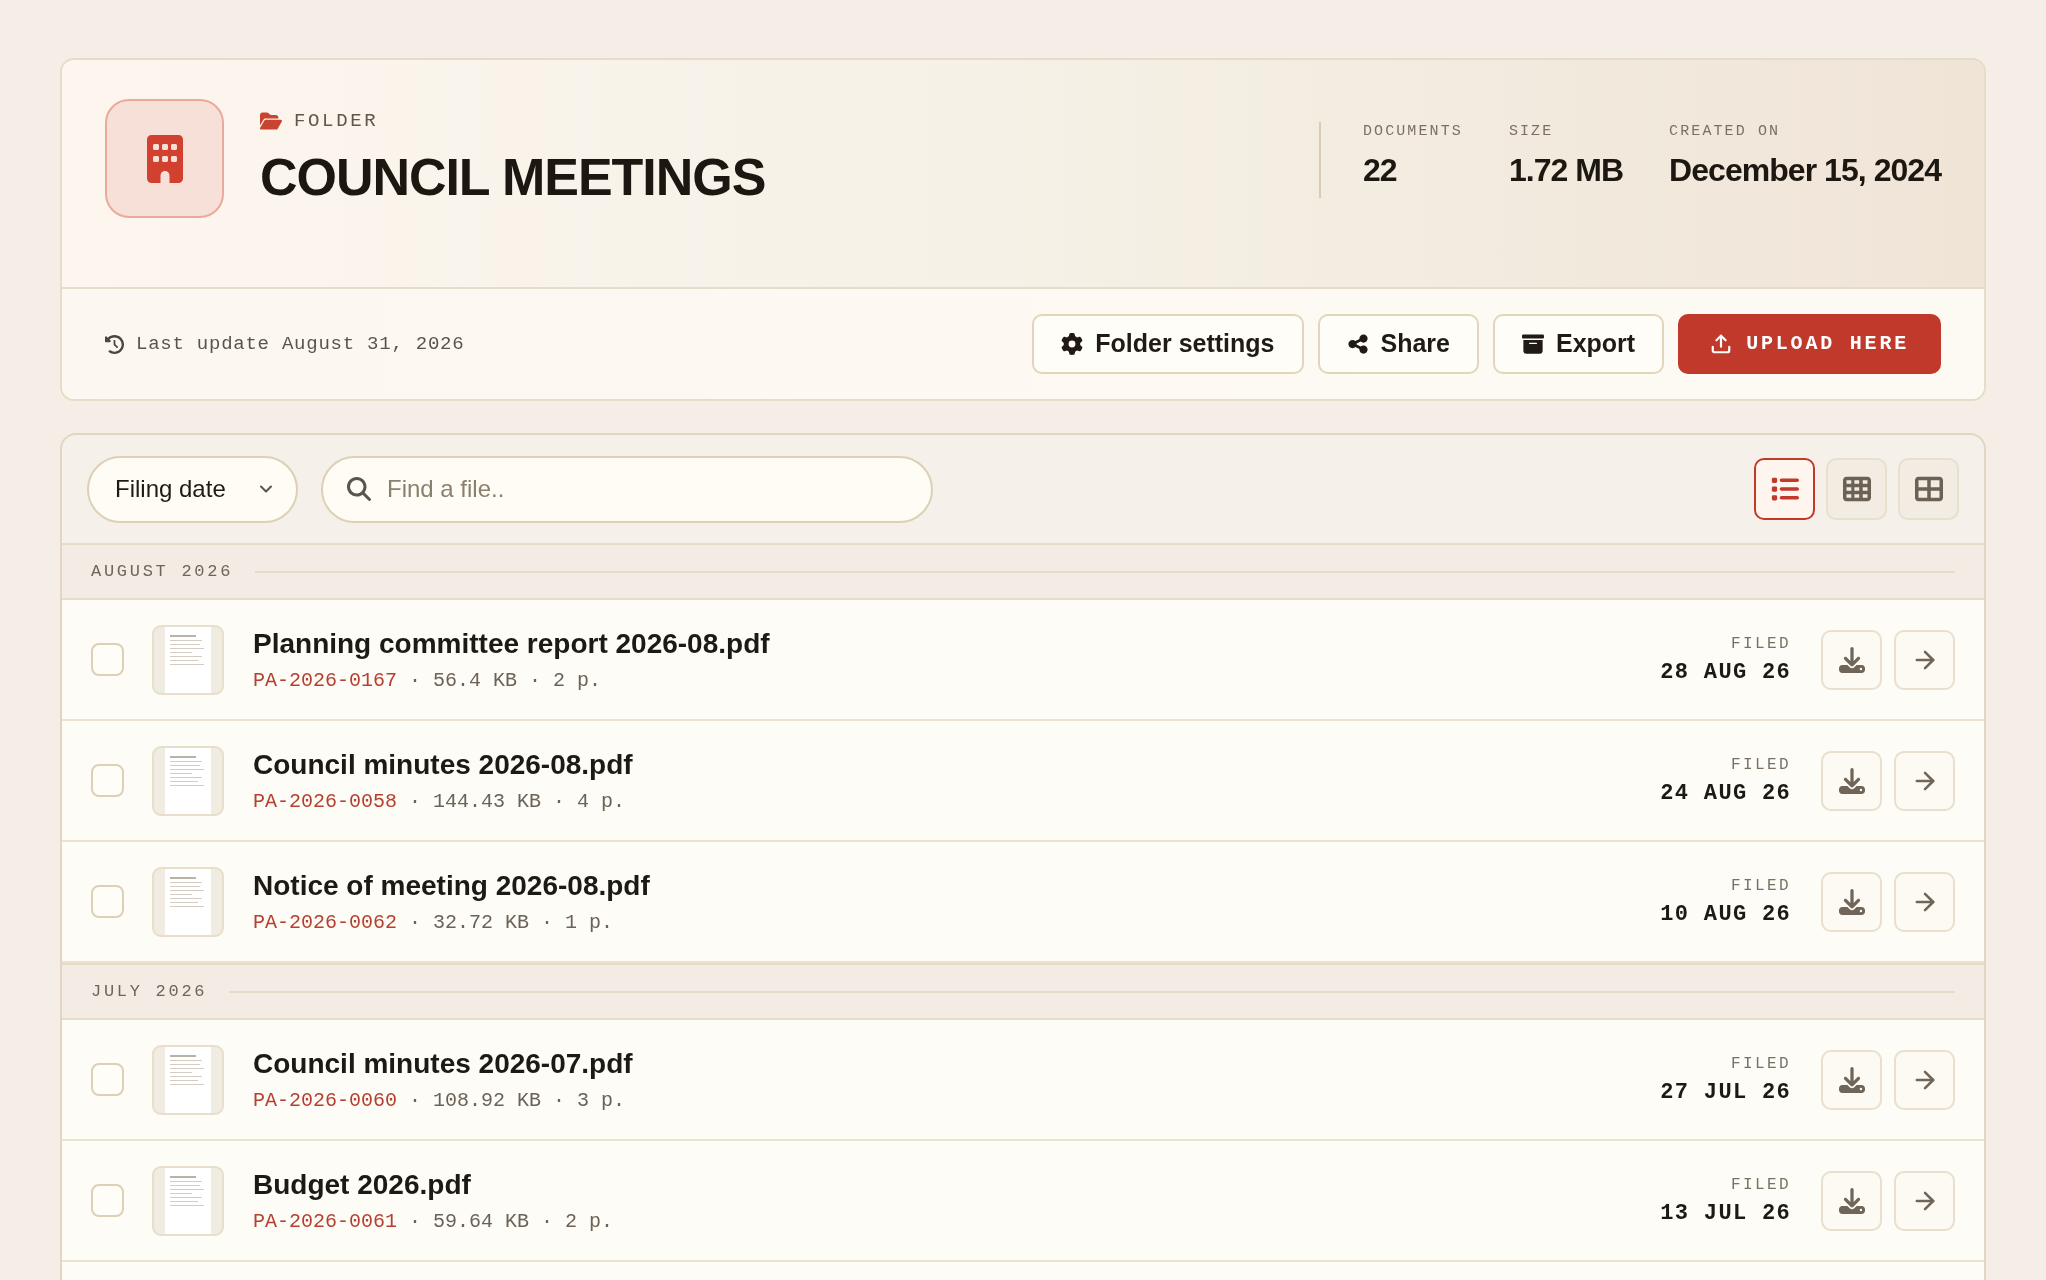 The height and width of the screenshot is (1280, 2046). Describe the element at coordinates (362, 1184) in the screenshot. I see `file-name: Budget 2026.pdf` at that location.